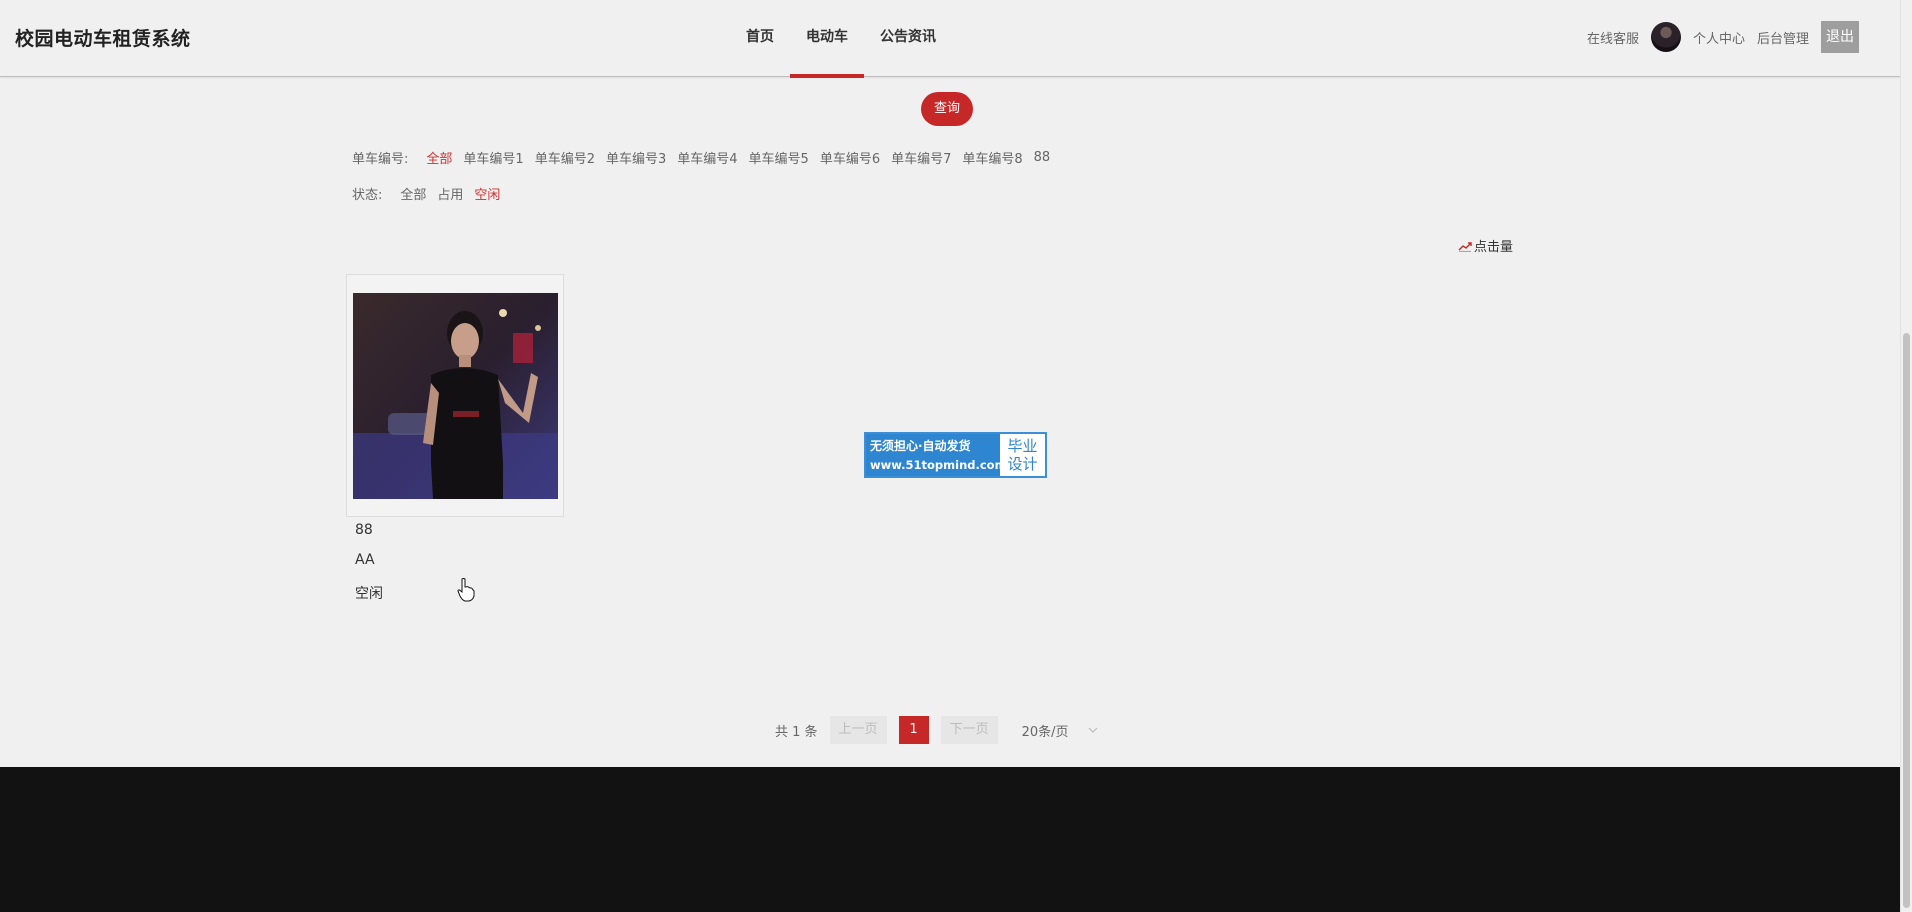 The width and height of the screenshot is (1912, 912). I want to click on online-service-link: 在线客服, so click(1613, 37).